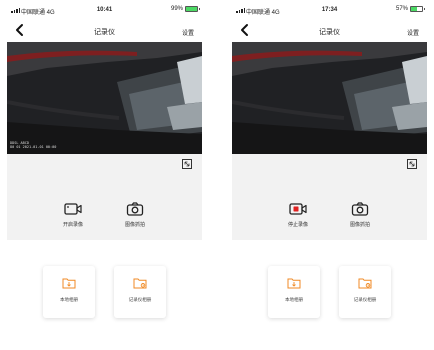 The width and height of the screenshot is (434, 350). I want to click on video-osd: DDSL ABCD 80 01 2021-01-01 00:00, so click(33, 145).